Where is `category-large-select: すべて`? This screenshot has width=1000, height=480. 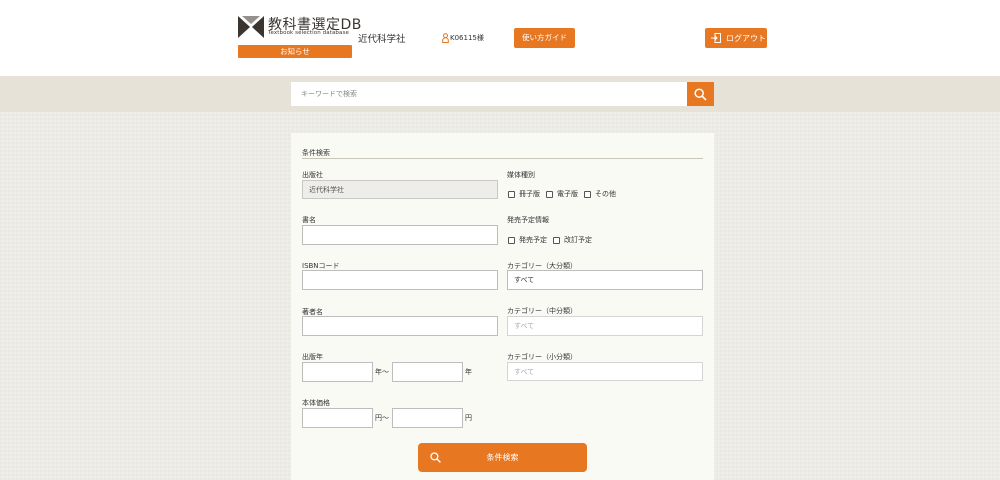 category-large-select: すべて is located at coordinates (605, 280).